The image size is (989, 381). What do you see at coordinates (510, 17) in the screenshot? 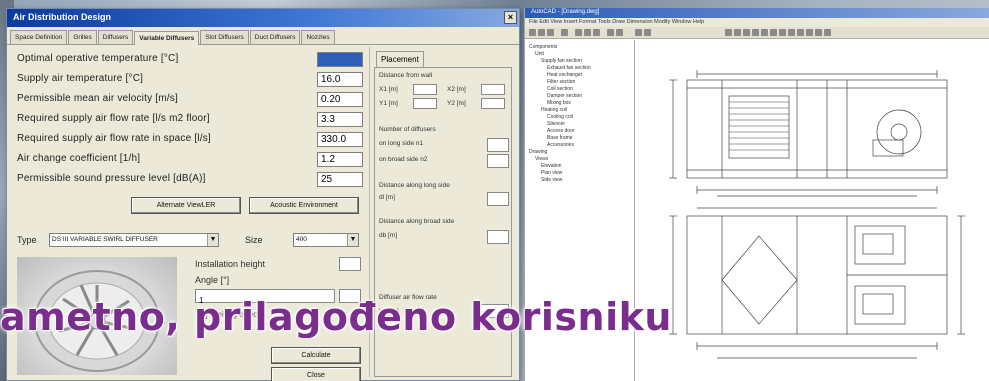
I see `close-icon: ×` at bounding box center [510, 17].